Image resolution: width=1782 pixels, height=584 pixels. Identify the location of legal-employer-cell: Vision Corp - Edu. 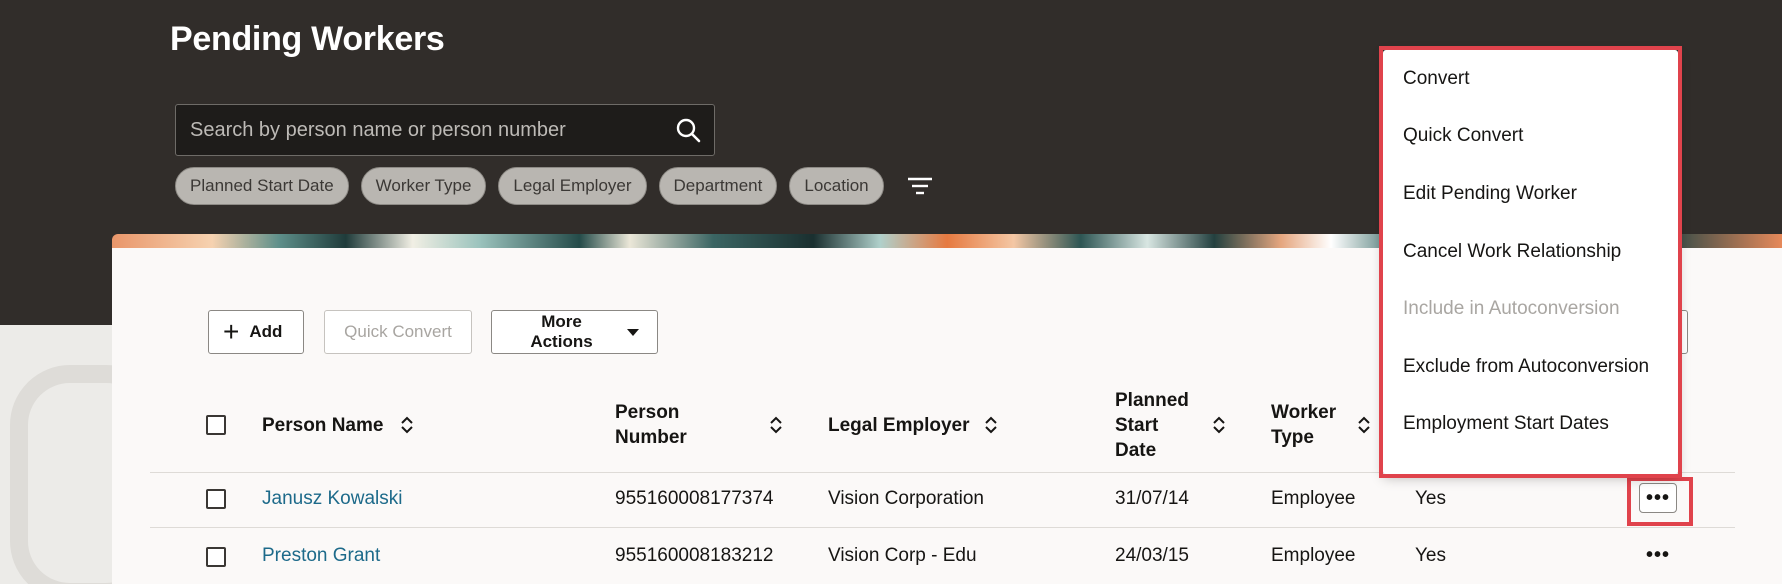
(902, 555).